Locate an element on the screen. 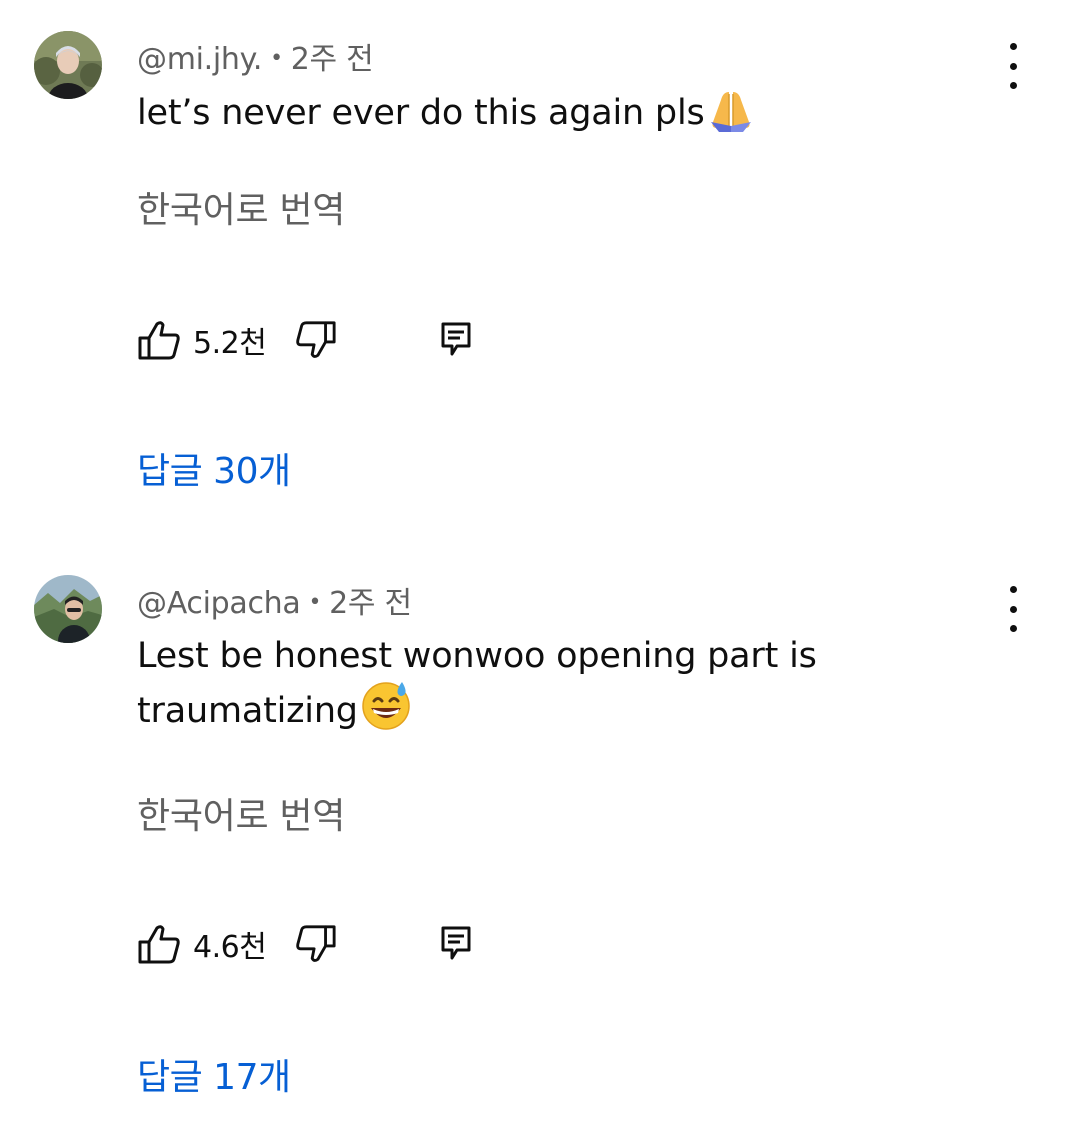 The height and width of the screenshot is (1132, 1080). comment-author: @mi.jhy. is located at coordinates (199, 59).